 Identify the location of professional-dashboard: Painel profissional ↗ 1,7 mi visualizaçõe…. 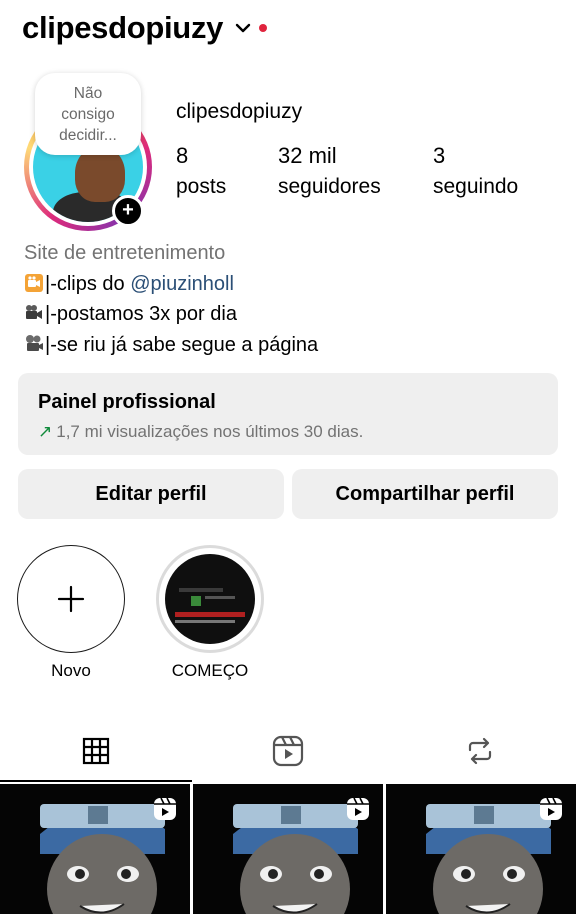
(288, 414).